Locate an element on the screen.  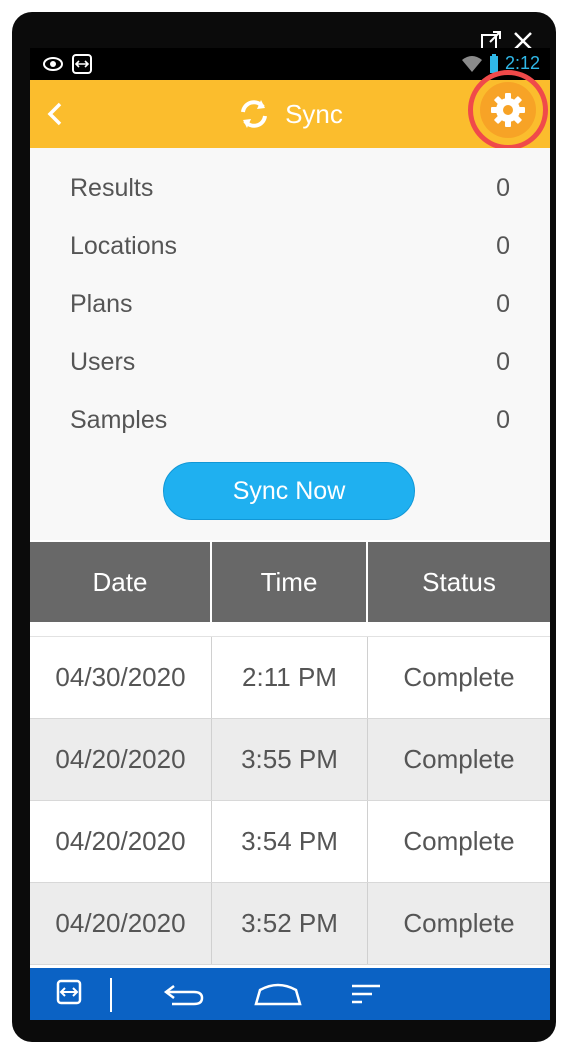
count-row-results: Results 0 is located at coordinates (290, 188).